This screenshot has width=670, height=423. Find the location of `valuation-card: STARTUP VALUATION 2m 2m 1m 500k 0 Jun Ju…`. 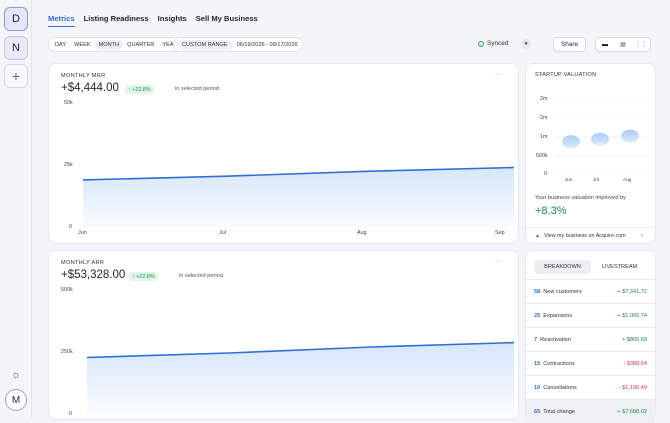

valuation-card: STARTUP VALUATION 2m 2m 1m 500k 0 Jun Ju… is located at coordinates (590, 153).